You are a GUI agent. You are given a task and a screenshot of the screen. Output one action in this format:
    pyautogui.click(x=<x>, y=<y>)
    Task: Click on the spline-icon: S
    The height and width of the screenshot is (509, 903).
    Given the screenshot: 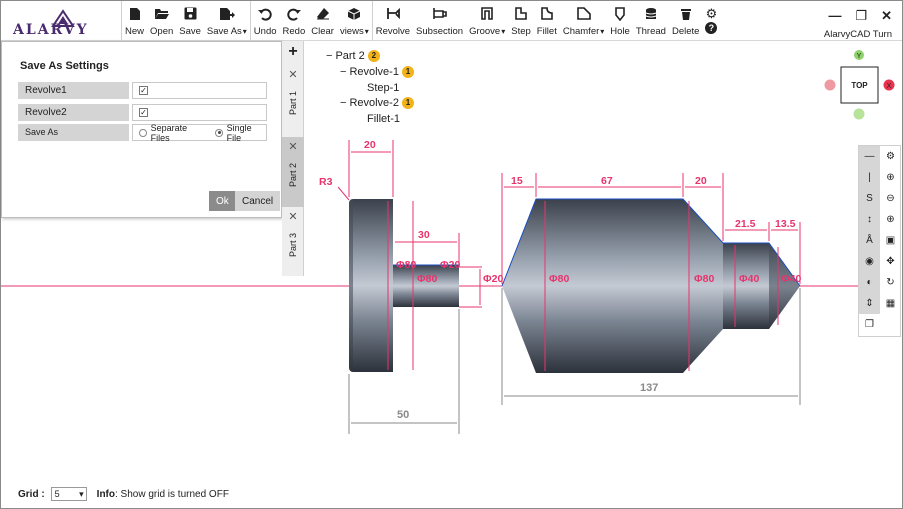 What is the action you would take?
    pyautogui.click(x=869, y=198)
    